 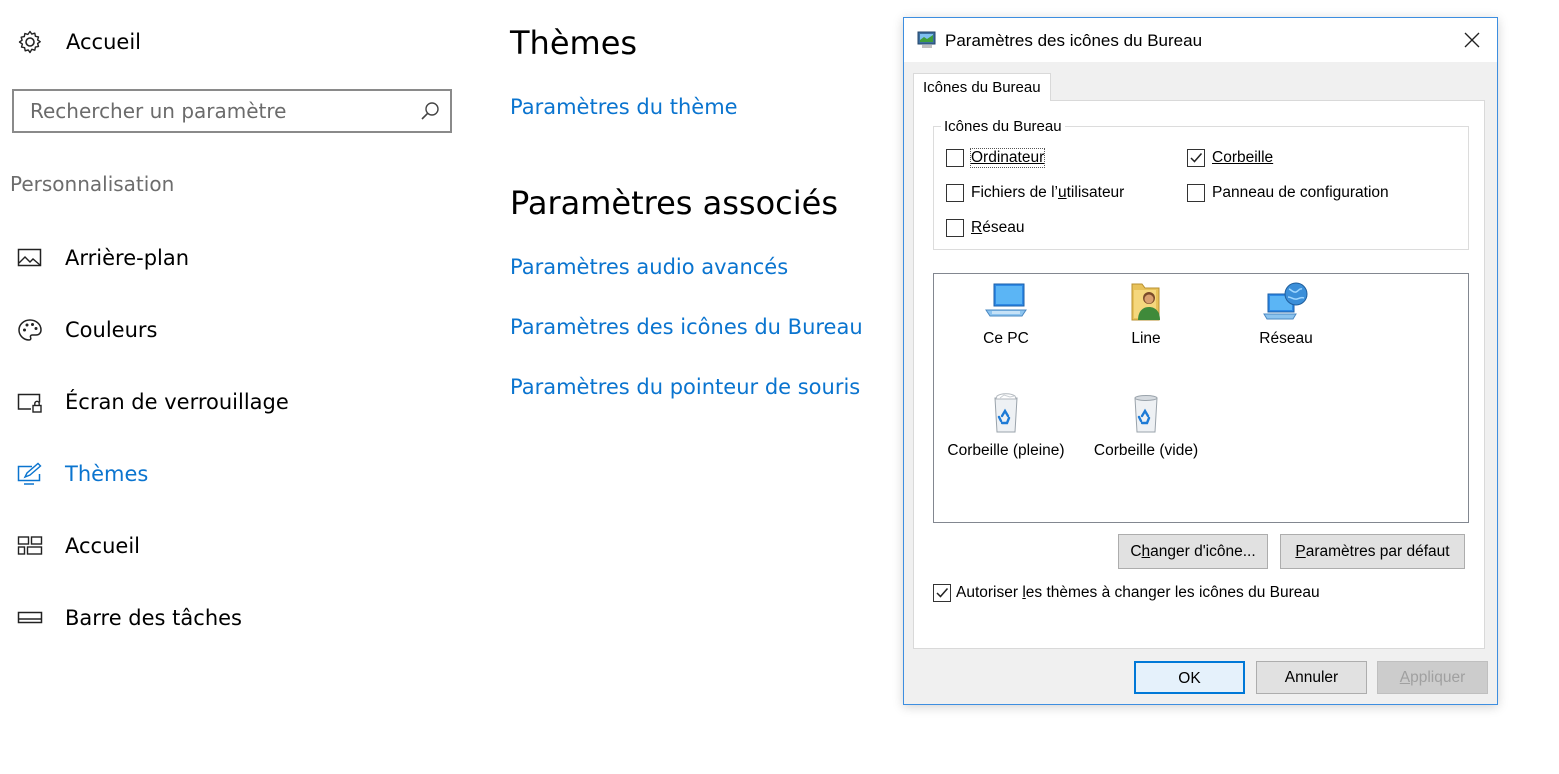 I want to click on apply-button: Appliquer, so click(x=1432, y=677).